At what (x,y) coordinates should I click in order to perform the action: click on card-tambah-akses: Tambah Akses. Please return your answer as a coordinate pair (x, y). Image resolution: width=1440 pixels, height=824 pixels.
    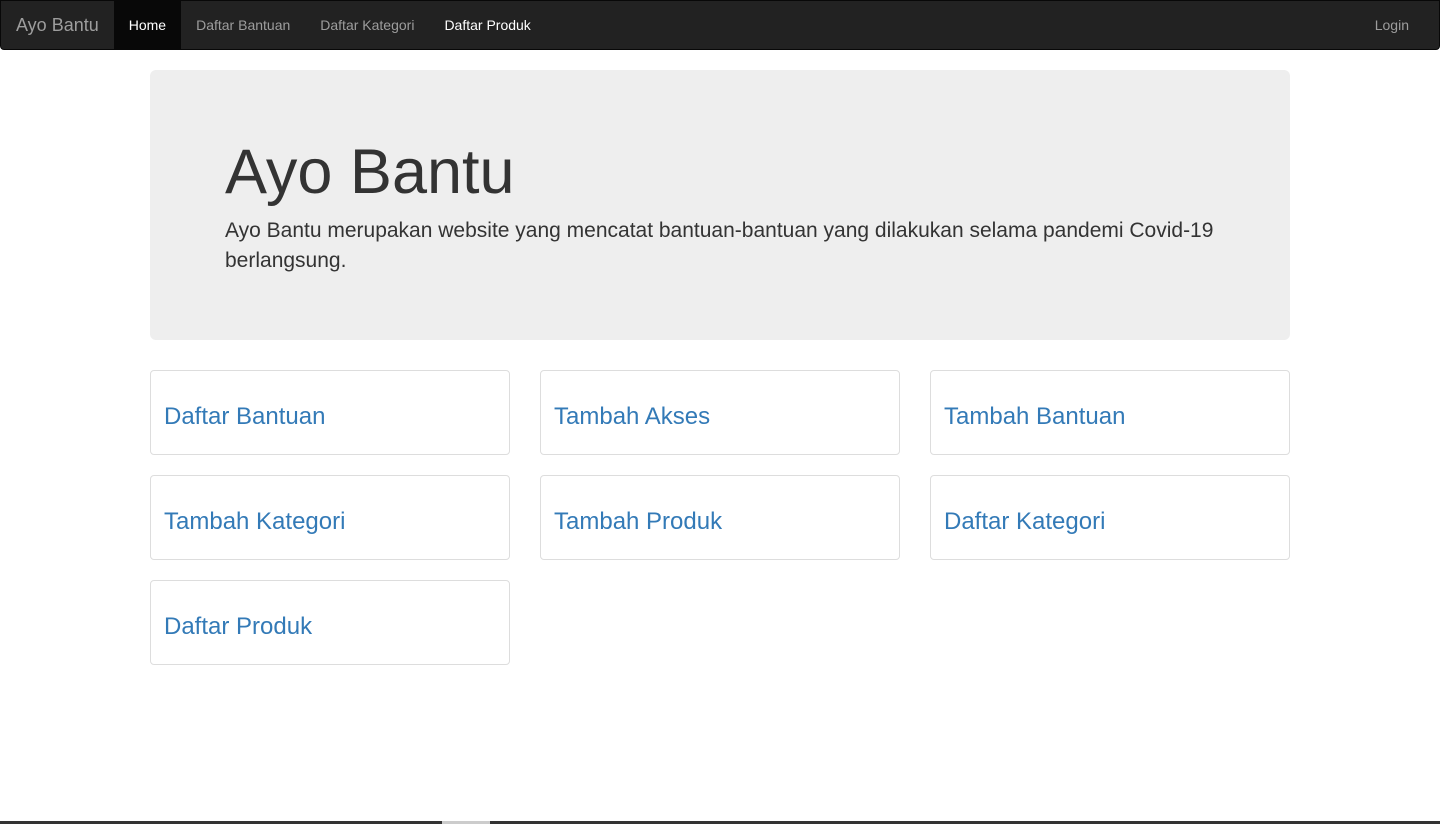
    Looking at the image, I should click on (720, 412).